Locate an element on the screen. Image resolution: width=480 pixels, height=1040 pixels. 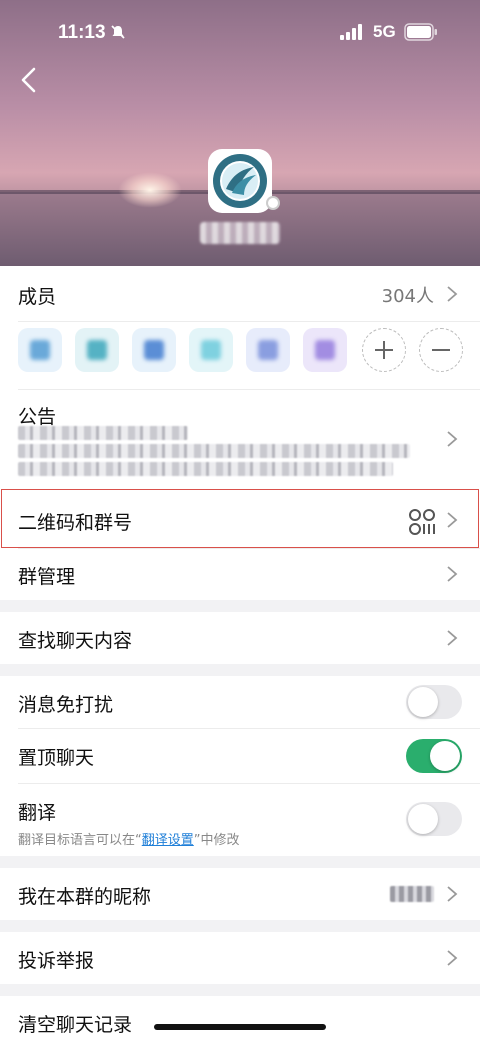
translate-note-suffix: ”中修改 is located at coordinates (216, 840).